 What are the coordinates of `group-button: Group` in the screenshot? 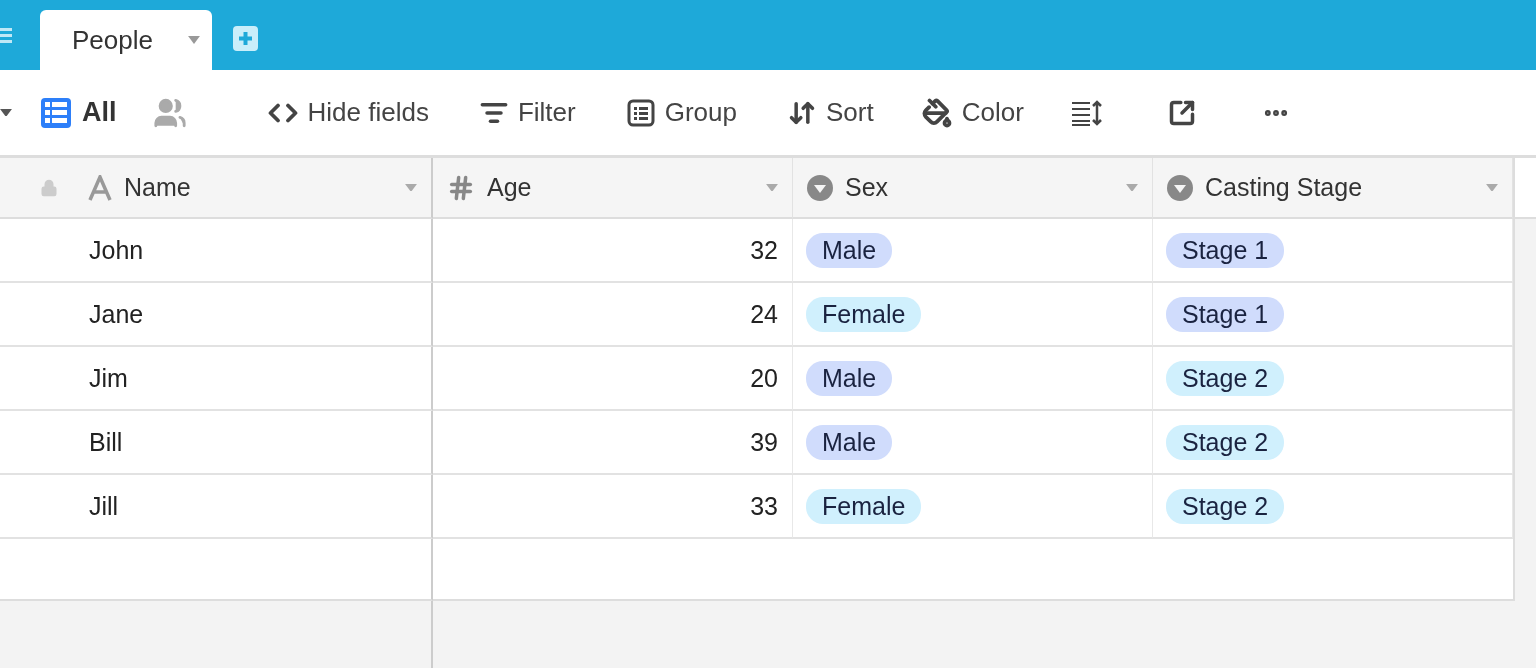 It's located at (681, 112).